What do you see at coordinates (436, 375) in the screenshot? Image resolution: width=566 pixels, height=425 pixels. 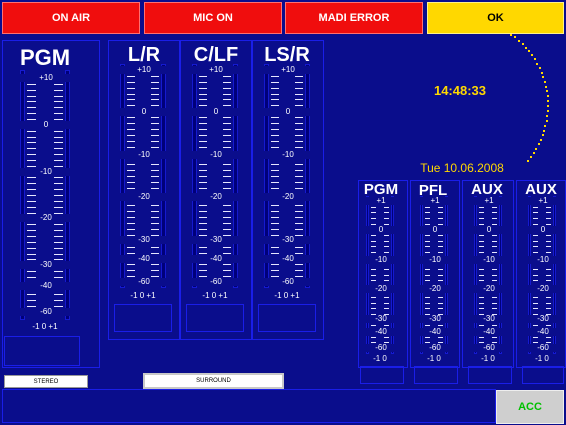 I see `pfl-small-info-box` at bounding box center [436, 375].